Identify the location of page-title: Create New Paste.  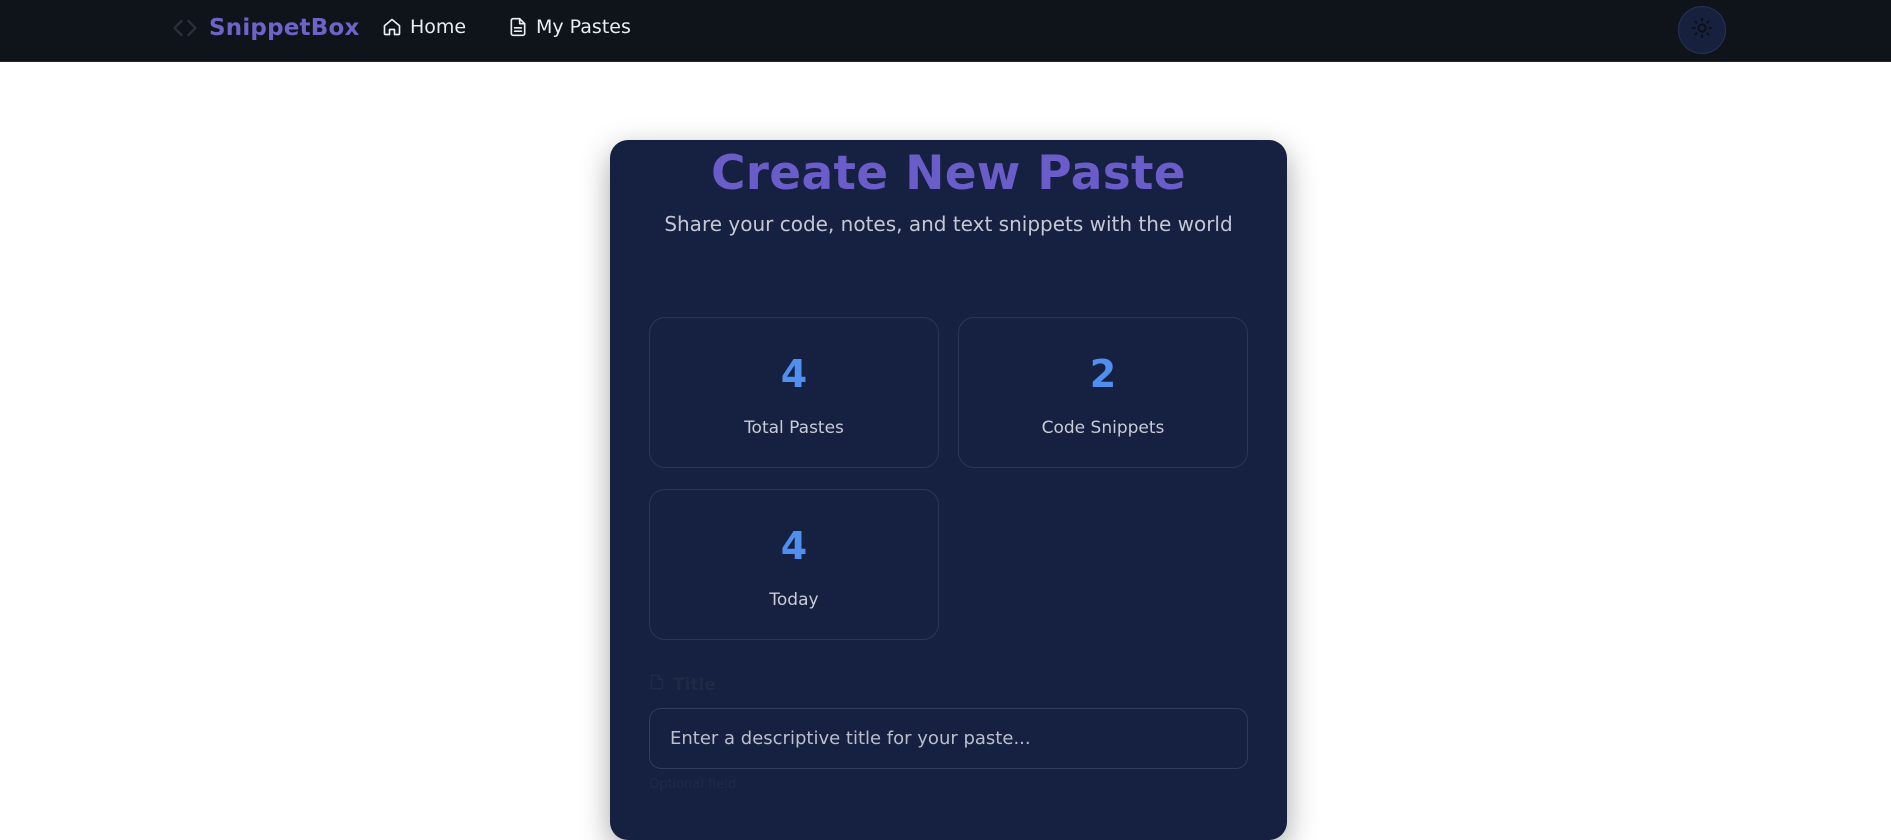
(948, 173).